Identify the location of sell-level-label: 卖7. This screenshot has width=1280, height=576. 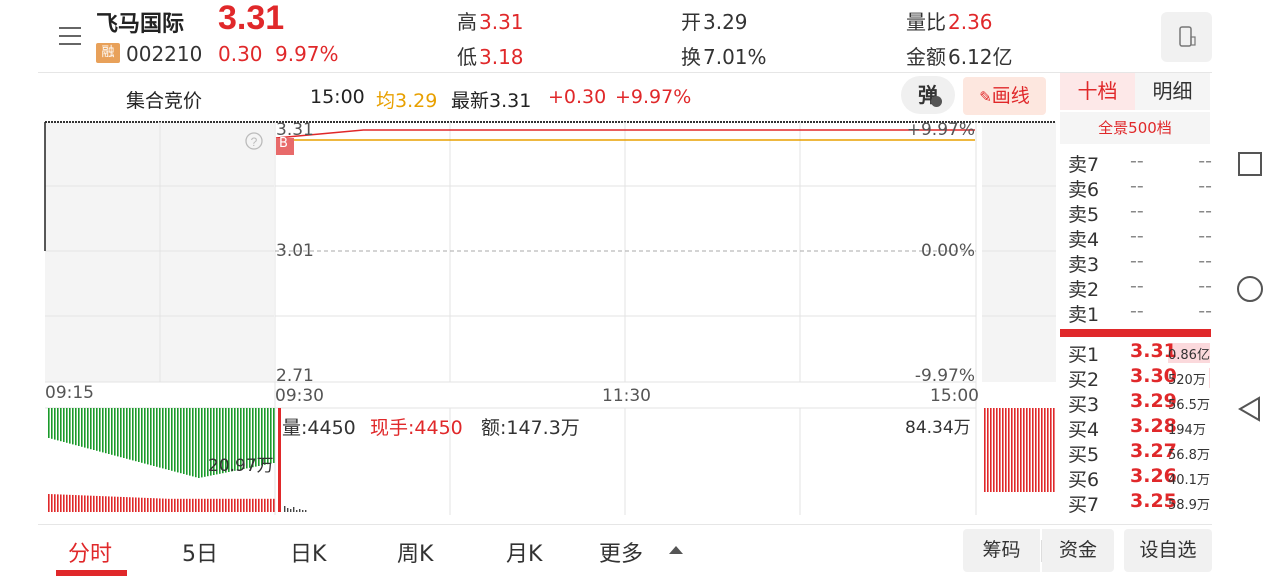
(1084, 165).